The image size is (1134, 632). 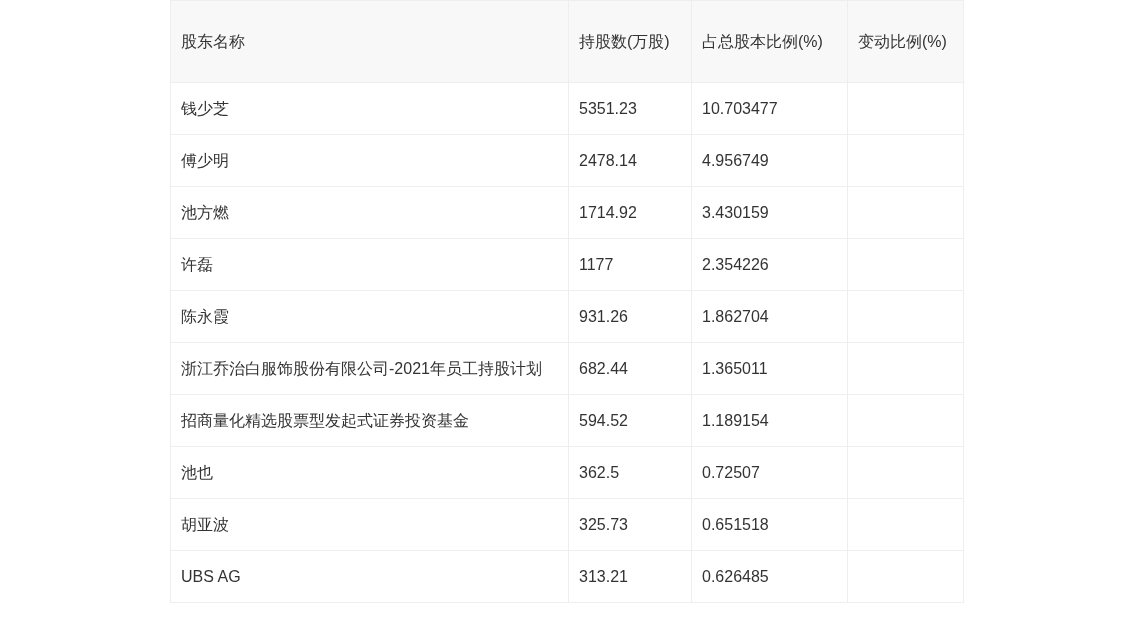 What do you see at coordinates (630, 576) in the screenshot?
I see `table-cell: 313.21` at bounding box center [630, 576].